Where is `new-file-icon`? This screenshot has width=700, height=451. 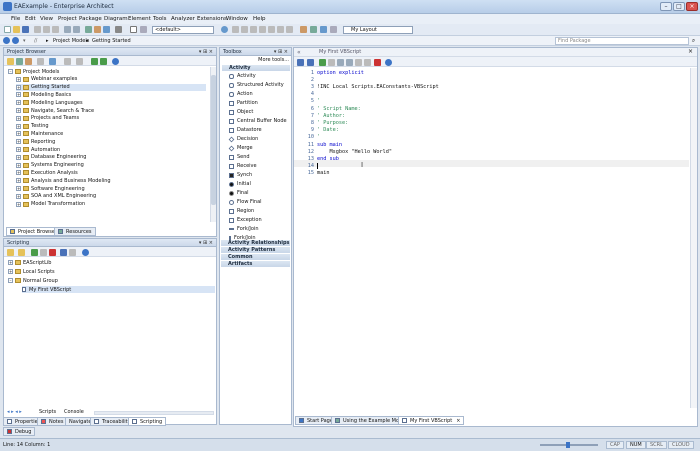
new-file-icon is located at coordinates (7, 29).